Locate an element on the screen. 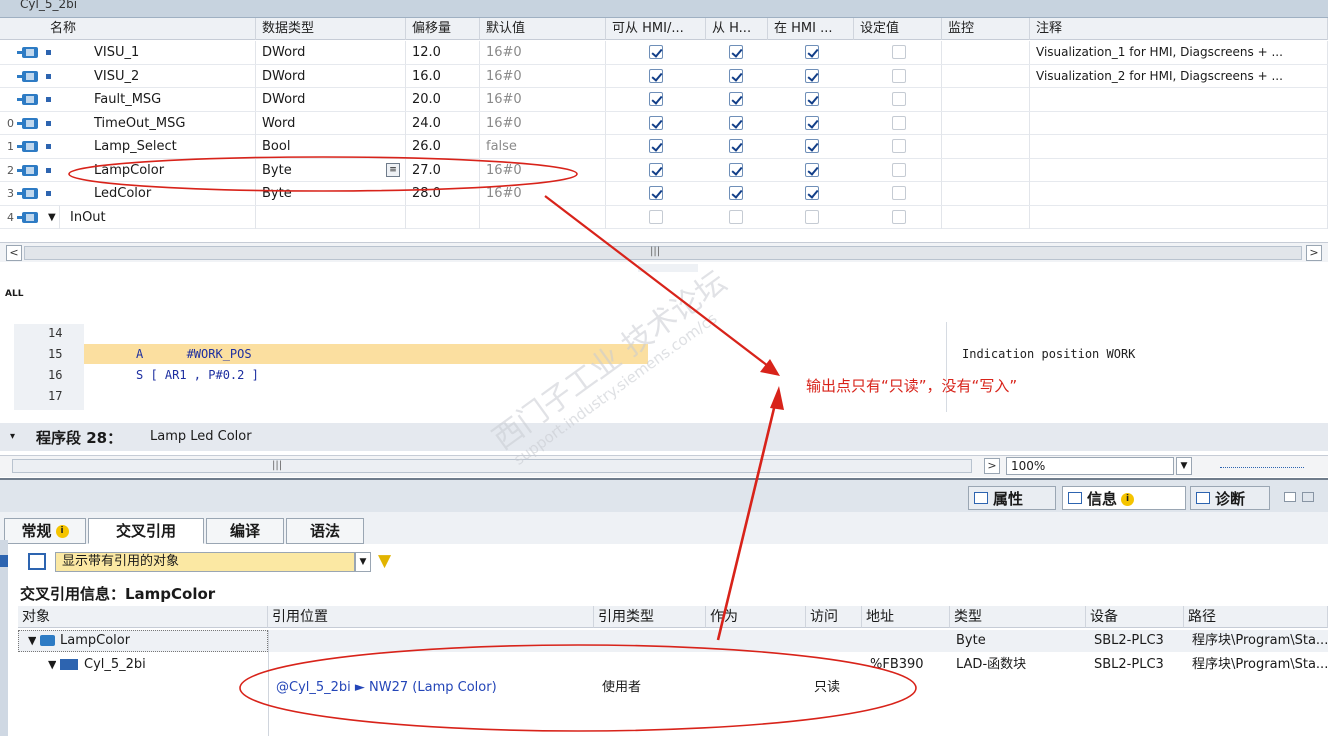 The image size is (1328, 736). table-row: 4 ▼ InOut is located at coordinates (664, 217).